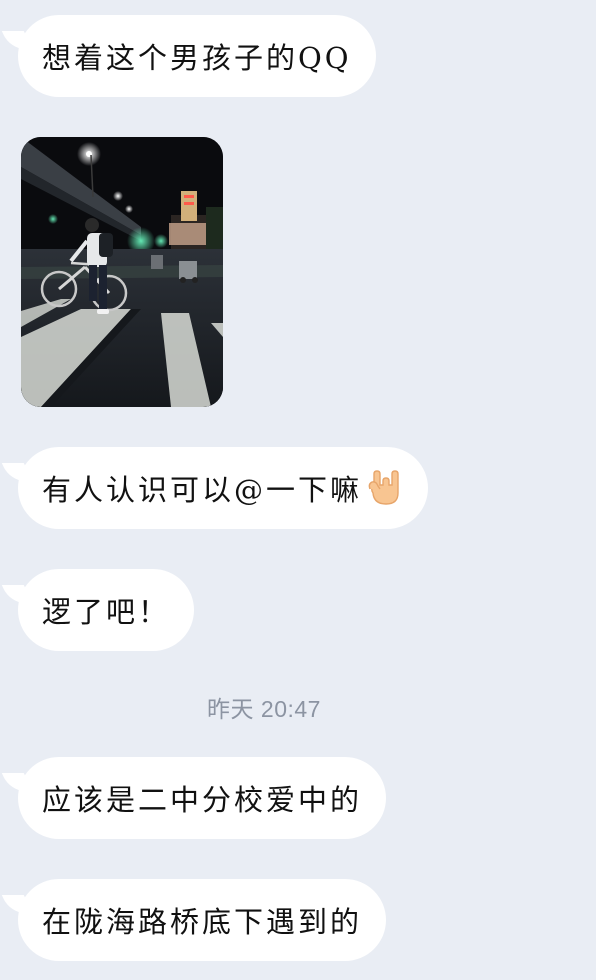 This screenshot has height=980, width=596. I want to click on message-bubble: 应该是二中分校爱中的, so click(202, 798).